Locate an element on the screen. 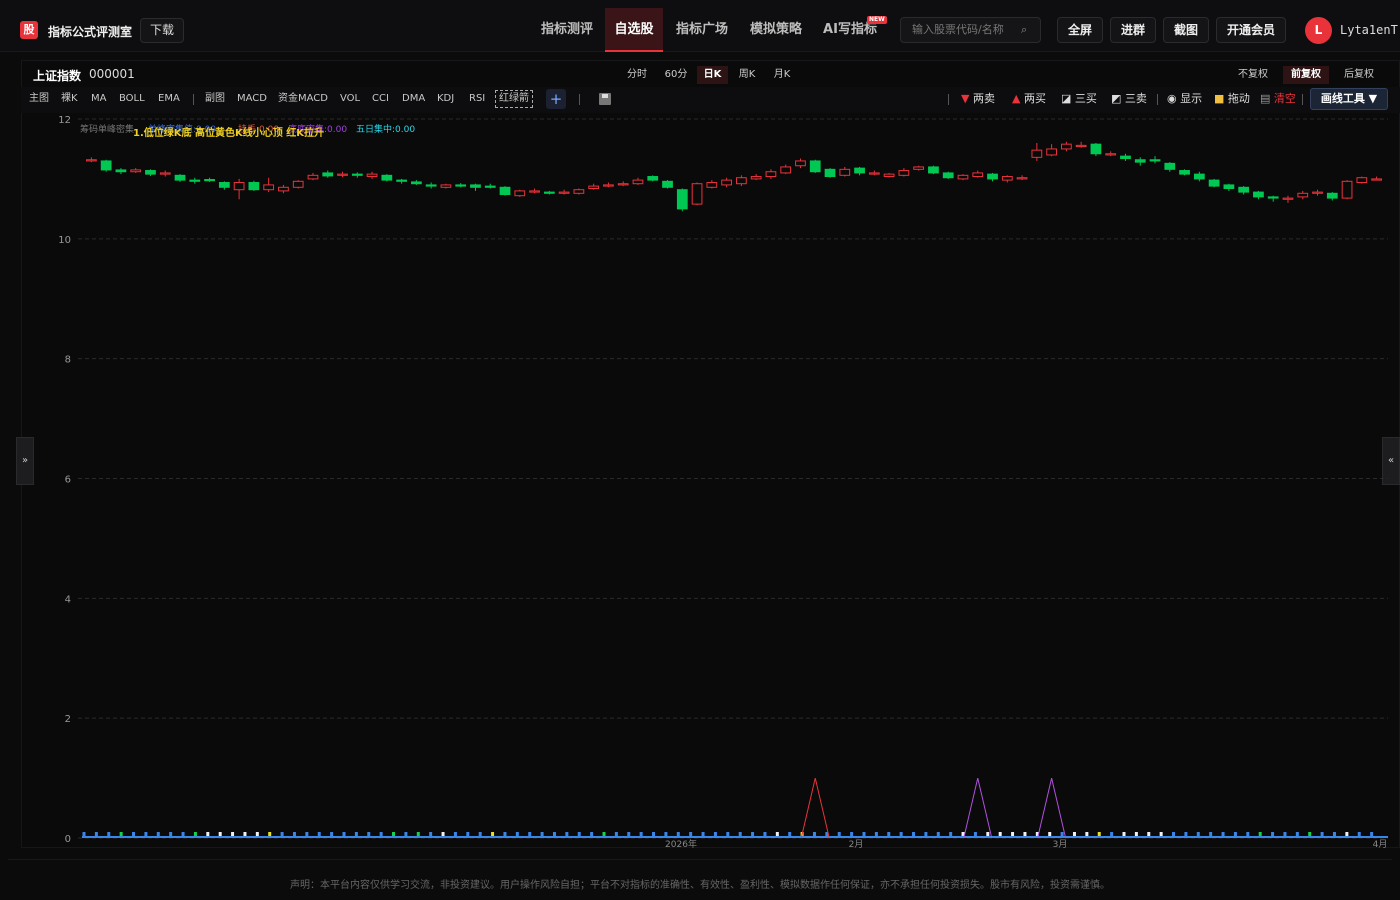  signal-spike is located at coordinates (815, 808).